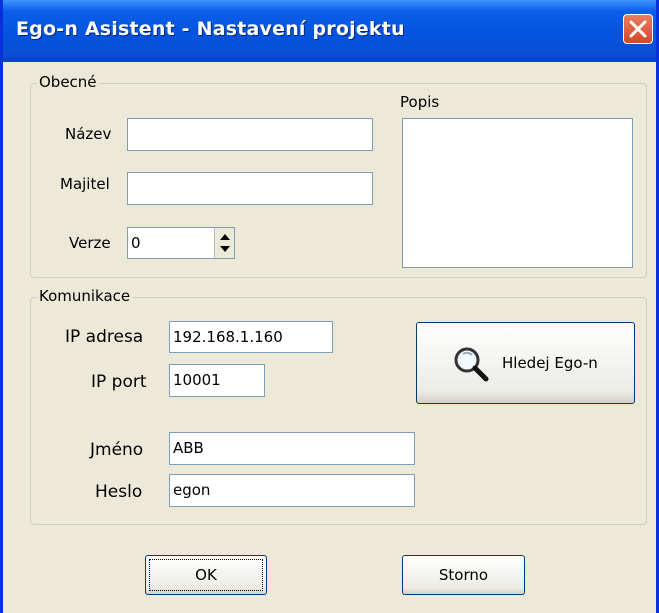 The height and width of the screenshot is (613, 659). Describe the element at coordinates (88, 134) in the screenshot. I see `name-label: Název` at that location.